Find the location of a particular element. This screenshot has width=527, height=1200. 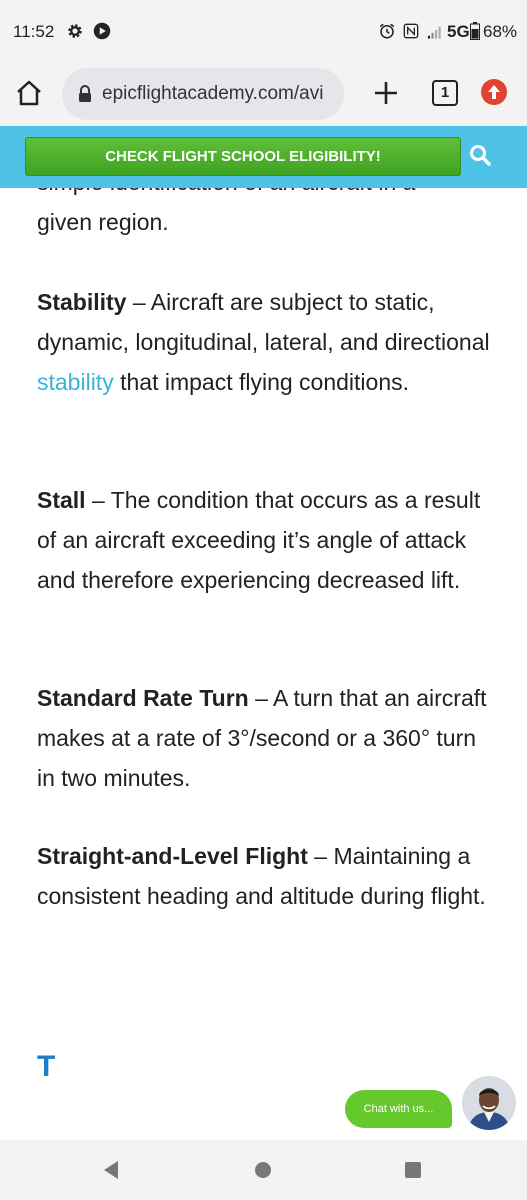

battery-percent: 68% is located at coordinates (500, 31).